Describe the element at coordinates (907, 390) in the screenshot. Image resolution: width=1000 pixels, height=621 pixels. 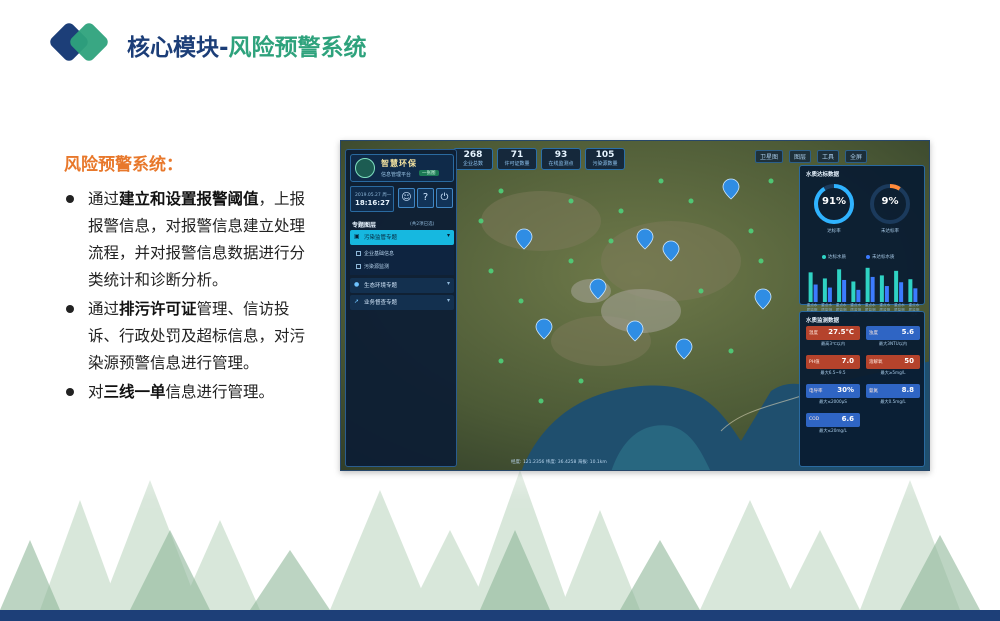
I see `reading-value: 8.8` at that location.